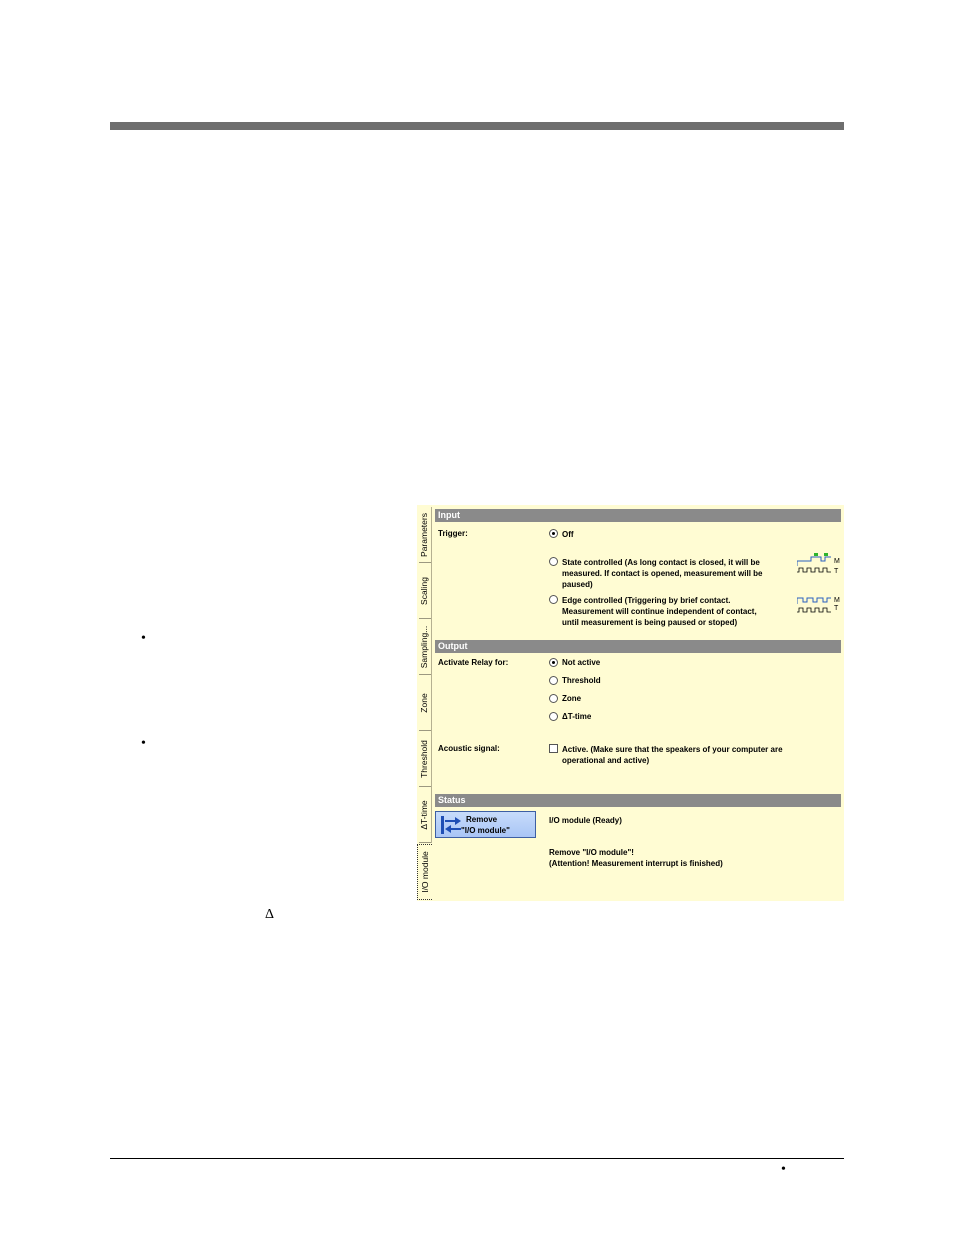 The image size is (954, 1235). What do you see at coordinates (453, 533) in the screenshot?
I see `trigger-label: Trigger:` at bounding box center [453, 533].